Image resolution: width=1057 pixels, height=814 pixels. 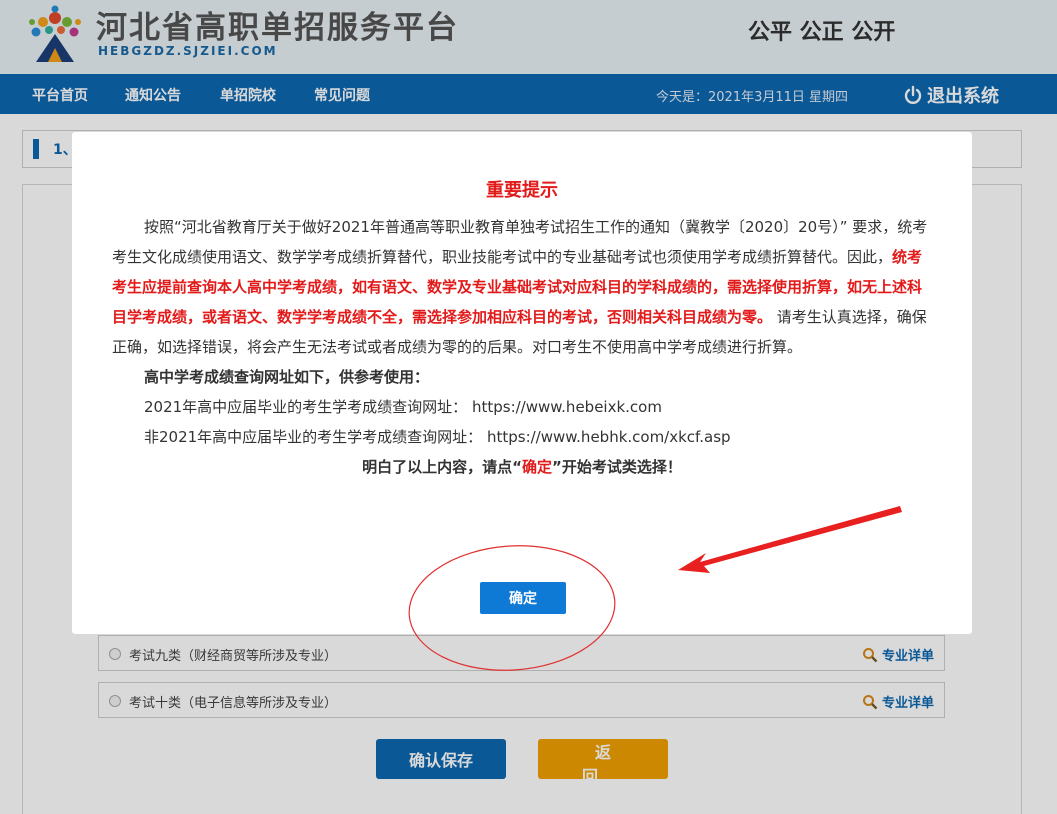 What do you see at coordinates (609, 437) in the screenshot?
I see `query-link-previous: https://www.hebhk.com/xkcf.asp` at bounding box center [609, 437].